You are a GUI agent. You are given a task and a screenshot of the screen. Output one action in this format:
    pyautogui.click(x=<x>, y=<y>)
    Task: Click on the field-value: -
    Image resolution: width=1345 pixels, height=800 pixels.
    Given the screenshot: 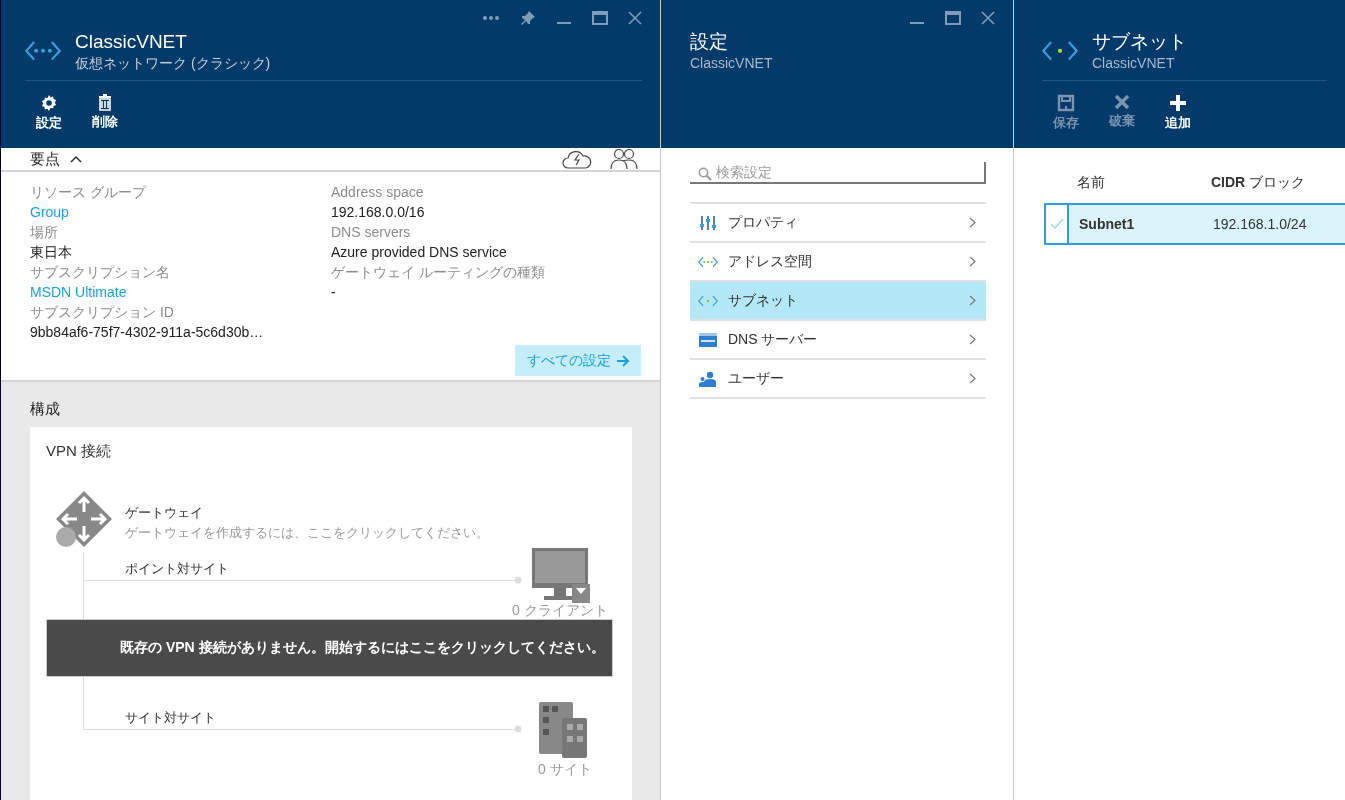 What is the action you would take?
    pyautogui.click(x=334, y=292)
    